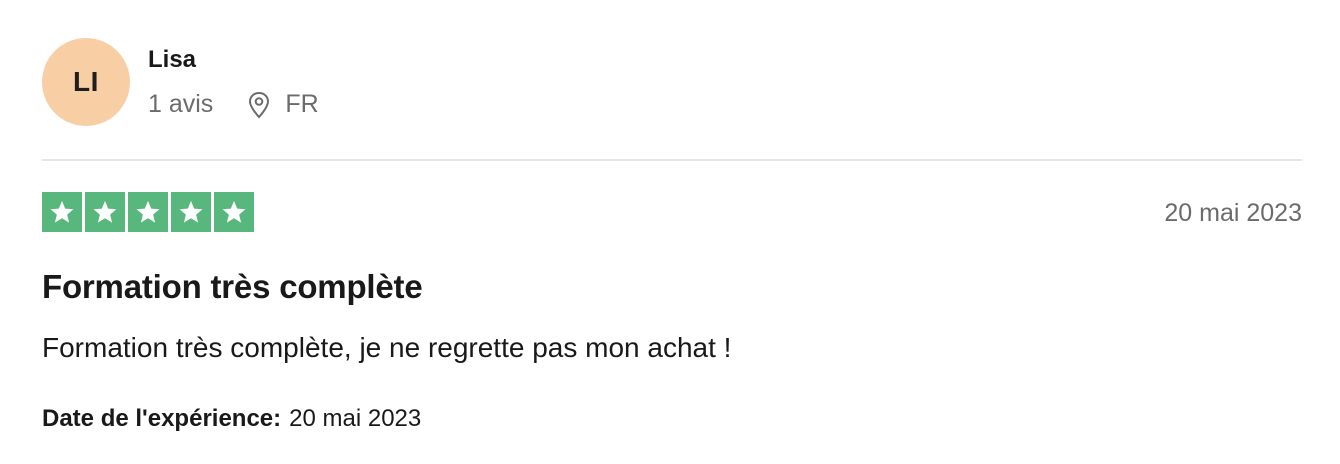  I want to click on experience-date-value: 20 mai 2023, so click(355, 418).